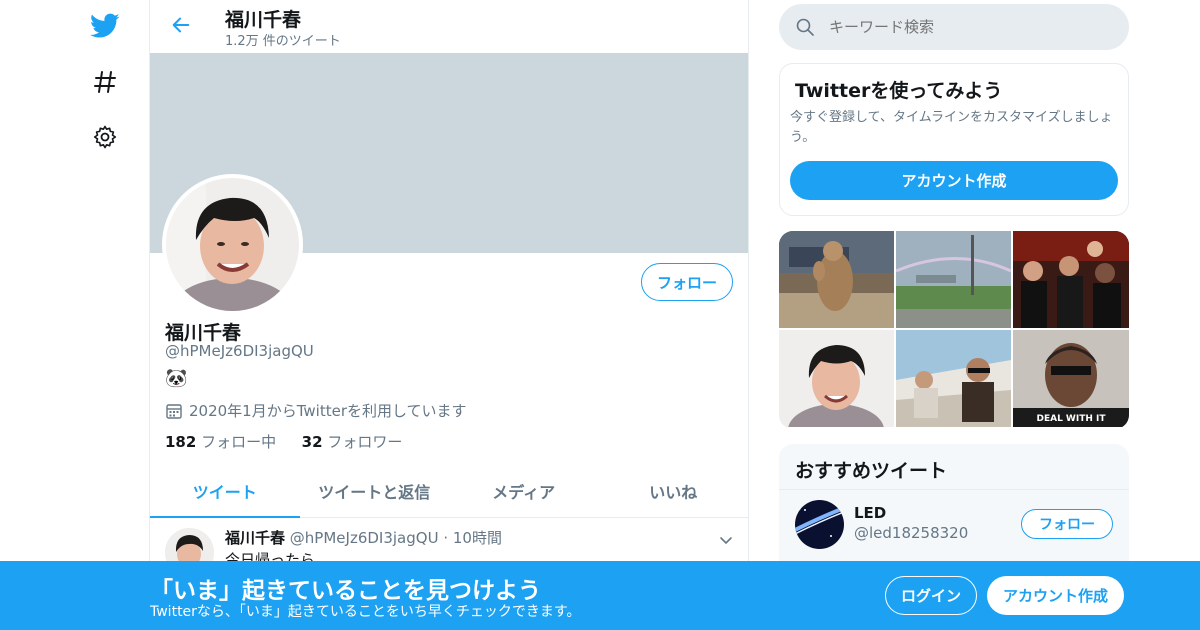  I want to click on tweet-author-handle: @hPMeJz6DI3jagQU, so click(364, 538).